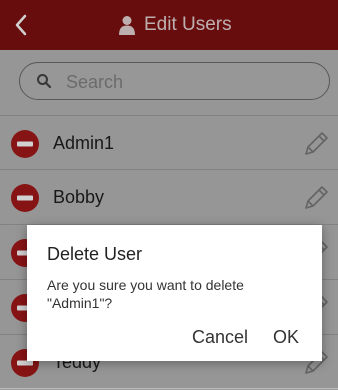 The width and height of the screenshot is (338, 390). Describe the element at coordinates (220, 337) in the screenshot. I see `cancel-button: Cancel` at that location.